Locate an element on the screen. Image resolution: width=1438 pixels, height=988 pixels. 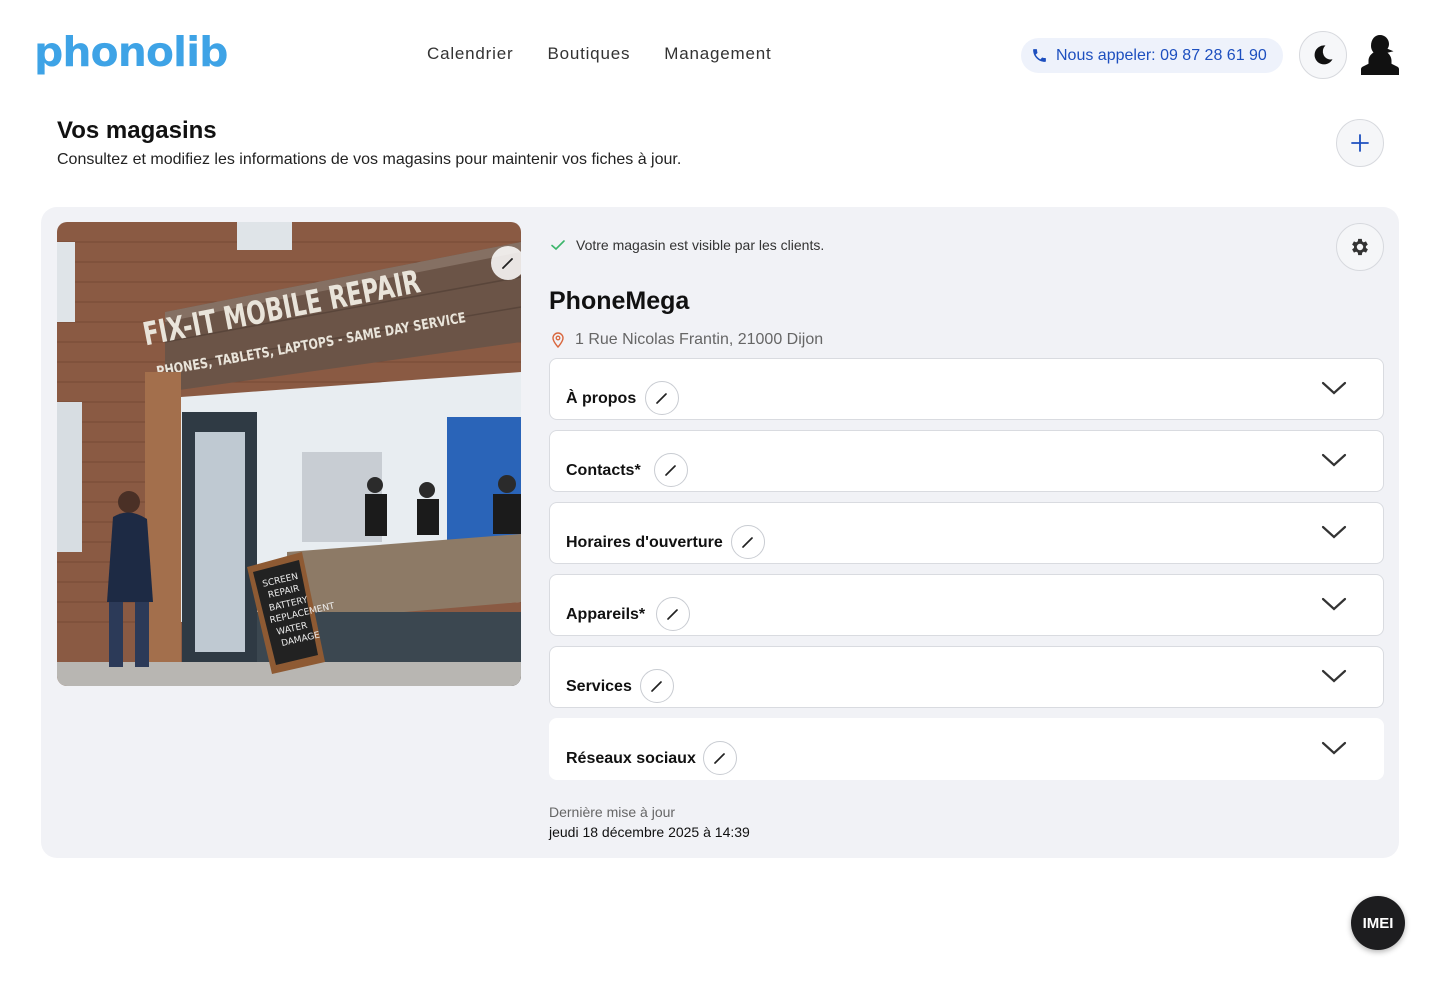
edit-horaires-button is located at coordinates (748, 542).